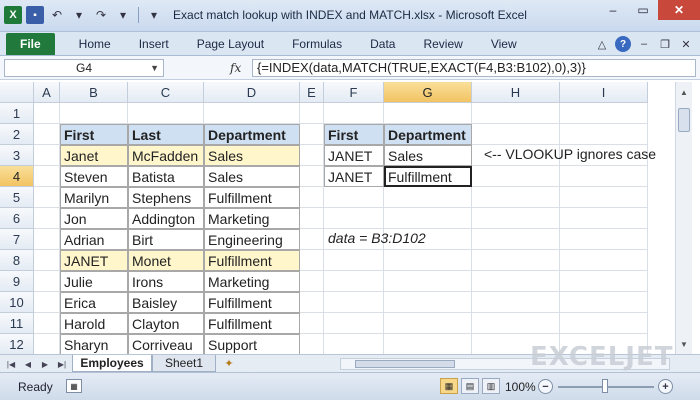 This screenshot has width=700, height=400. Describe the element at coordinates (17, 260) in the screenshot. I see `row-header-8: 8` at that location.